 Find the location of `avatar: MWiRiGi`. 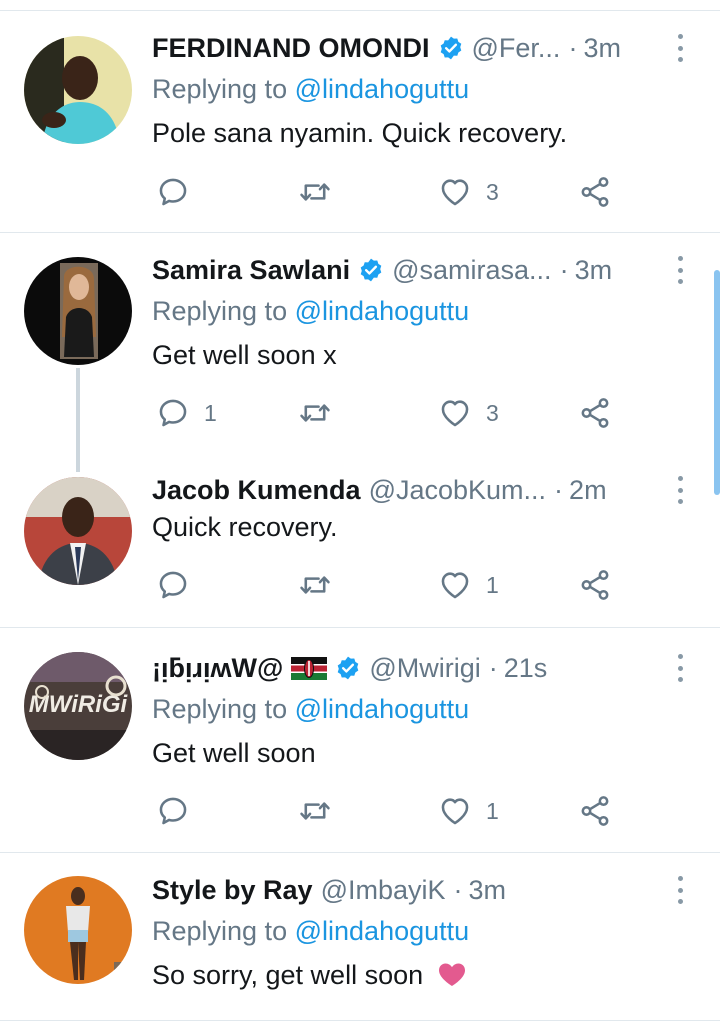

avatar: MWiRiGi is located at coordinates (78, 706).